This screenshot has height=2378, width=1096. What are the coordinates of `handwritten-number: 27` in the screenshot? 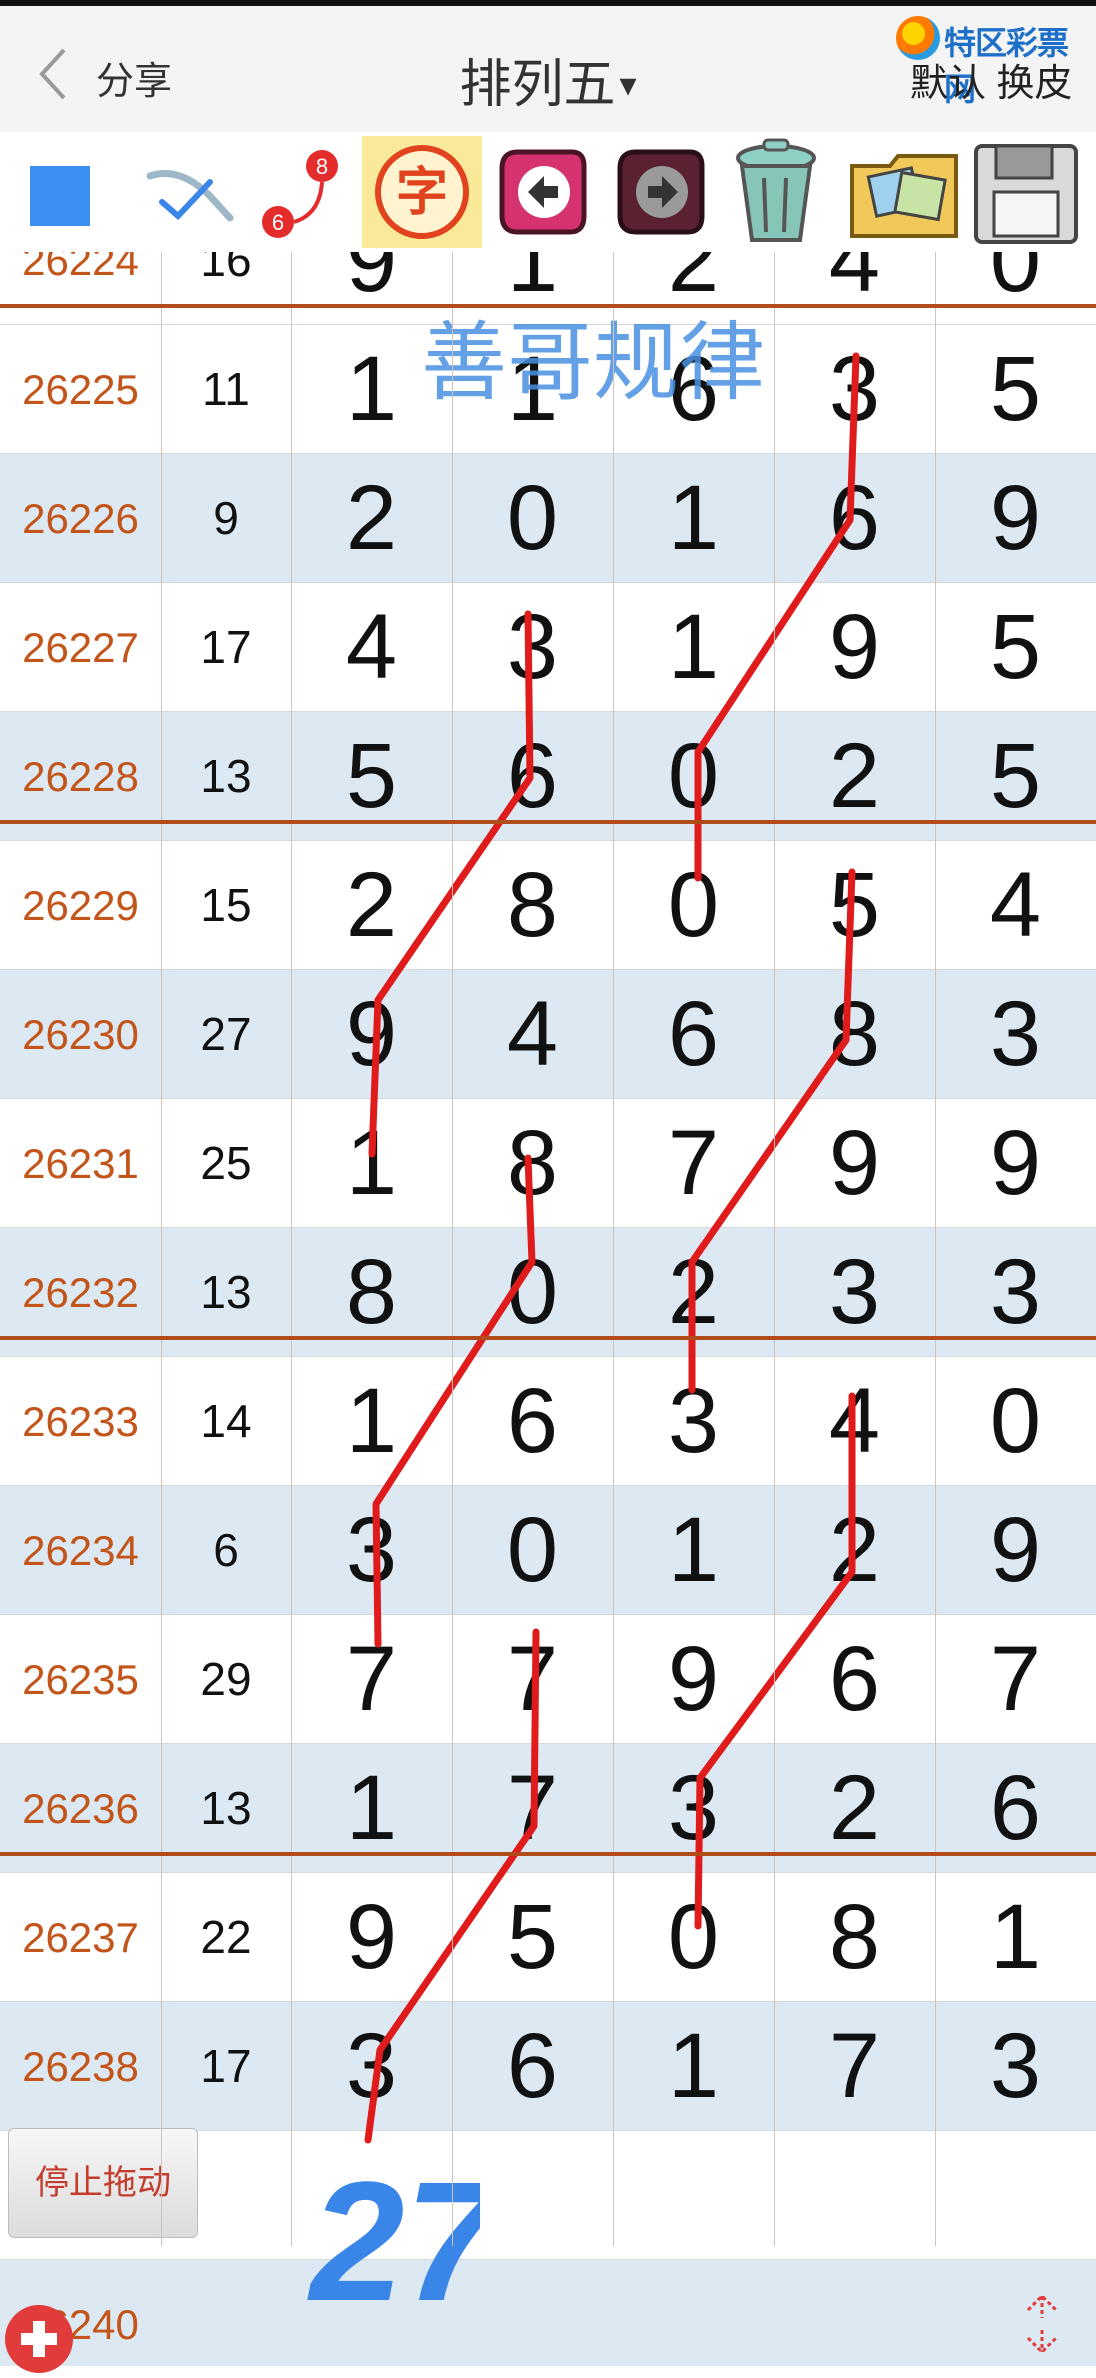 It's located at (393, 2238).